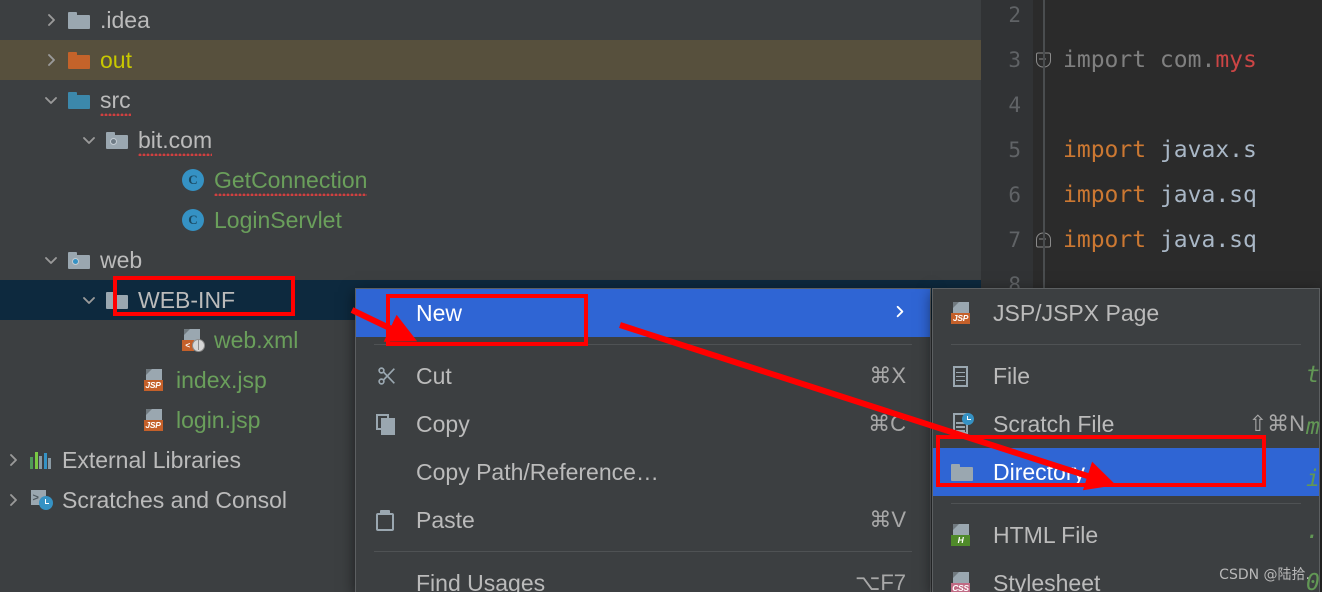 Image resolution: width=1322 pixels, height=592 pixels. I want to click on tree-row-src: src, so click(490, 100).